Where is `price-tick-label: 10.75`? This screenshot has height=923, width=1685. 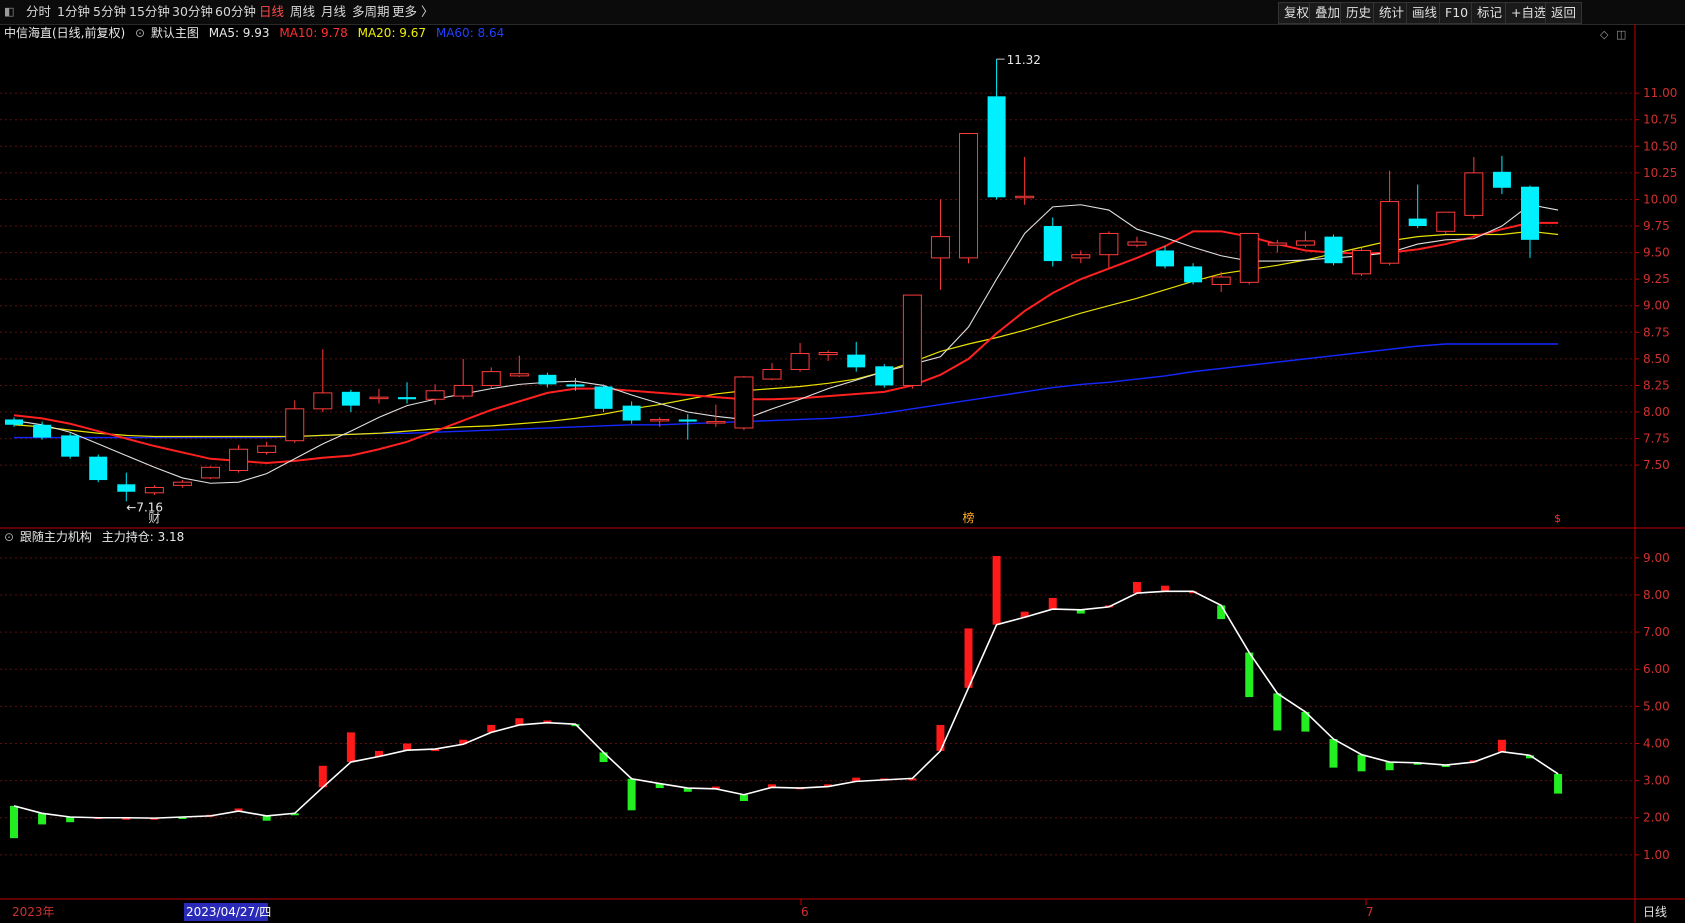
price-tick-label: 10.75 is located at coordinates (1660, 120).